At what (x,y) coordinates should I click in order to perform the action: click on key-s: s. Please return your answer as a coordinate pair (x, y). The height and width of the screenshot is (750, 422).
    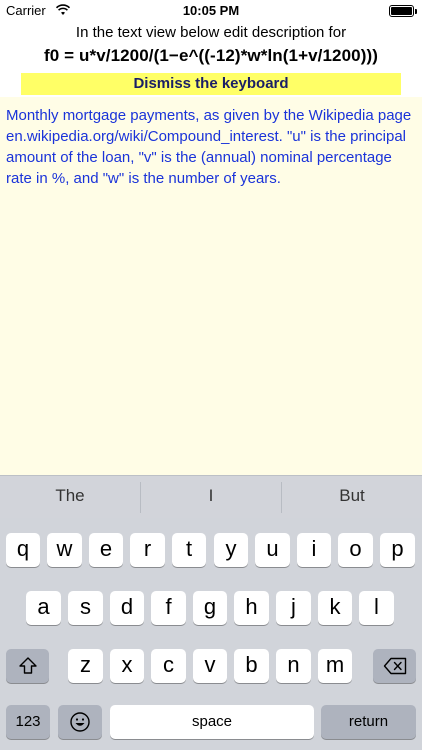
    Looking at the image, I should click on (85, 608).